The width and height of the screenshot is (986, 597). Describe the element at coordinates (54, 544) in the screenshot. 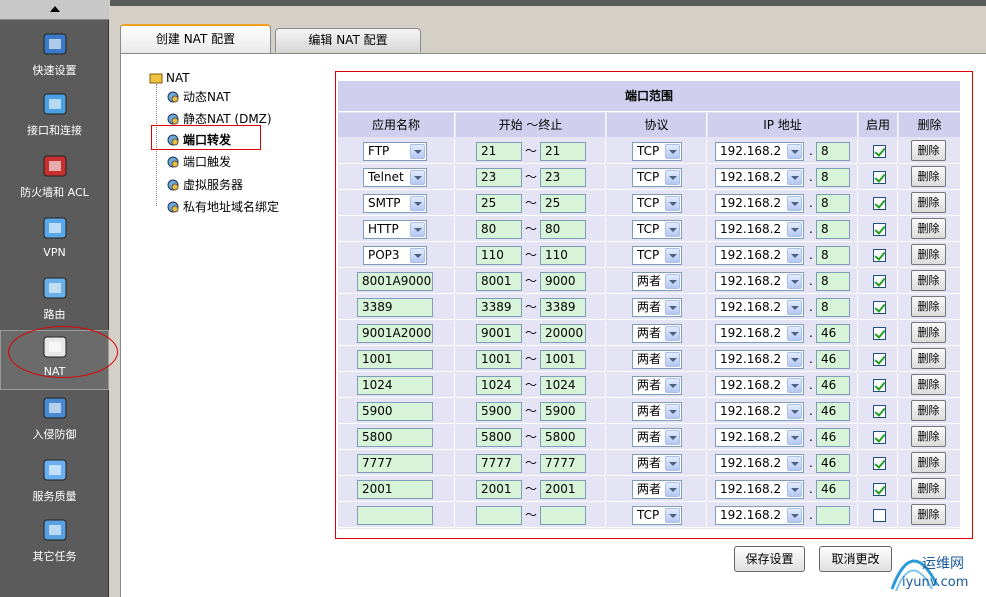

I see `sidebar-item-other-tasks: 其它任务` at that location.